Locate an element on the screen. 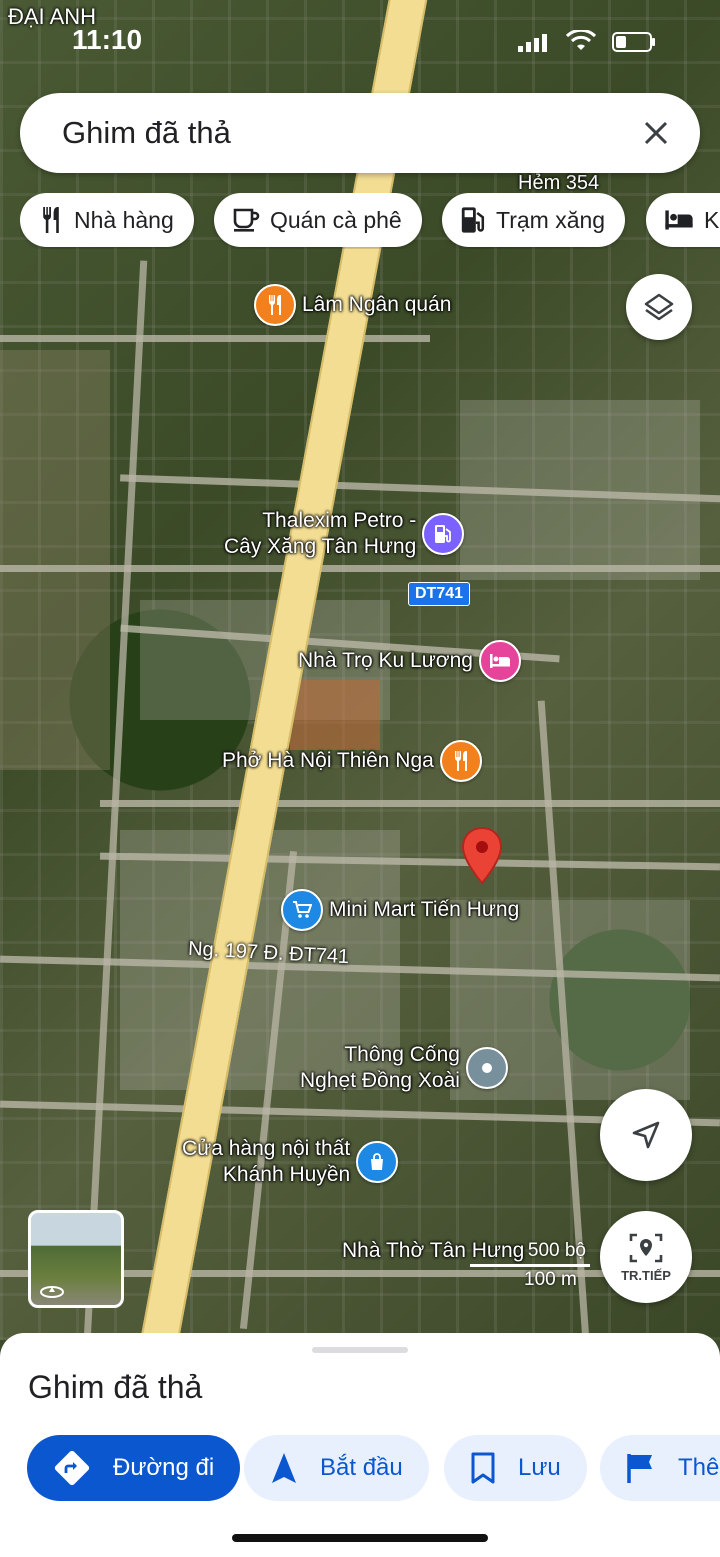  scale-meters: 100 m is located at coordinates (550, 1279).